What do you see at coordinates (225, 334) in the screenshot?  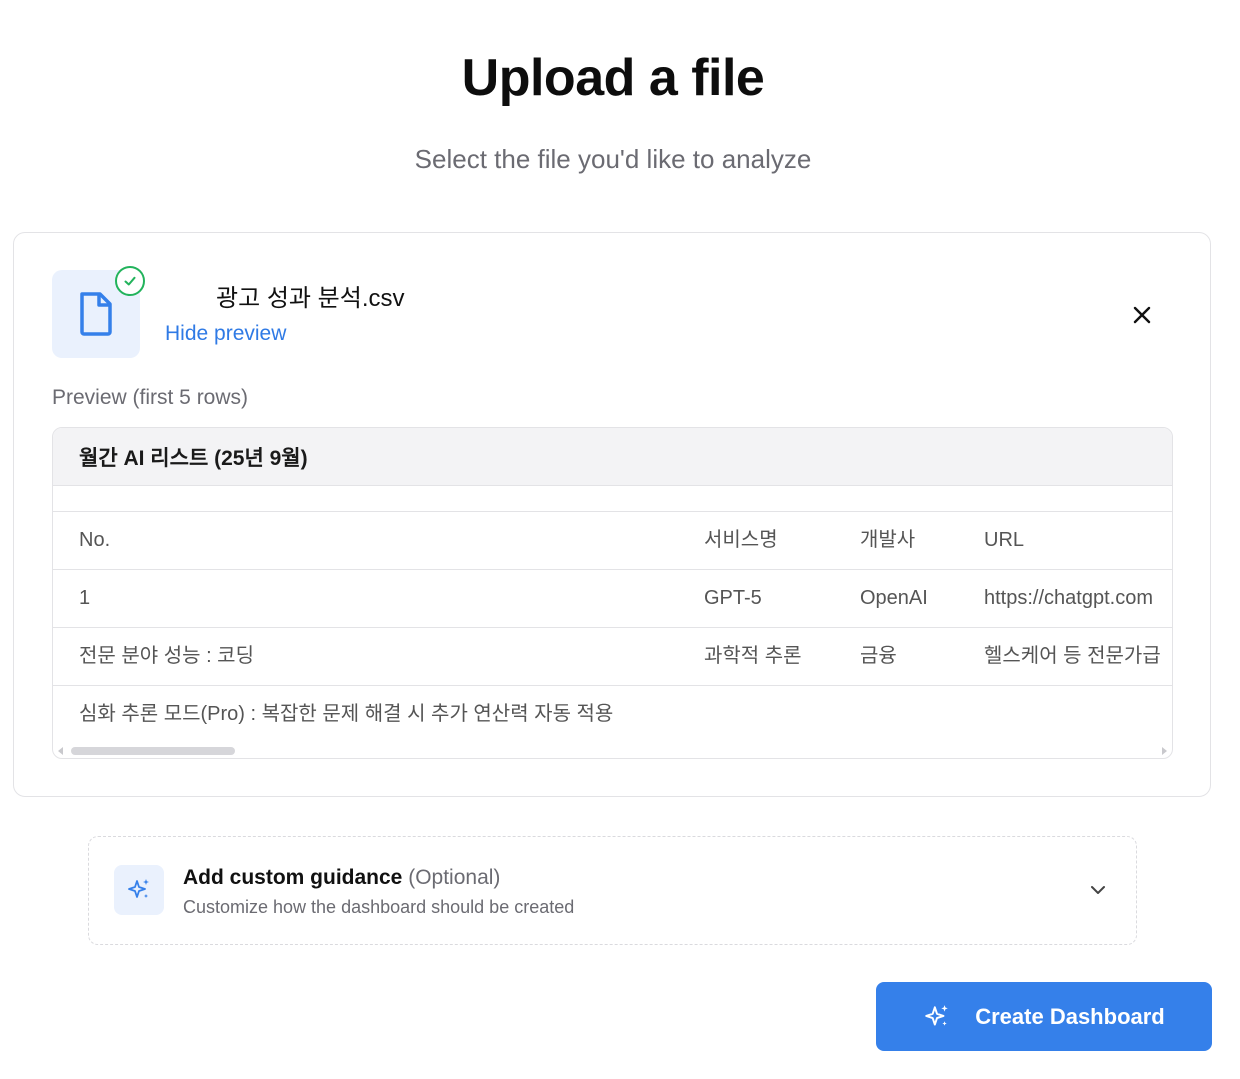 I see `hide-preview-link: Hide preview` at bounding box center [225, 334].